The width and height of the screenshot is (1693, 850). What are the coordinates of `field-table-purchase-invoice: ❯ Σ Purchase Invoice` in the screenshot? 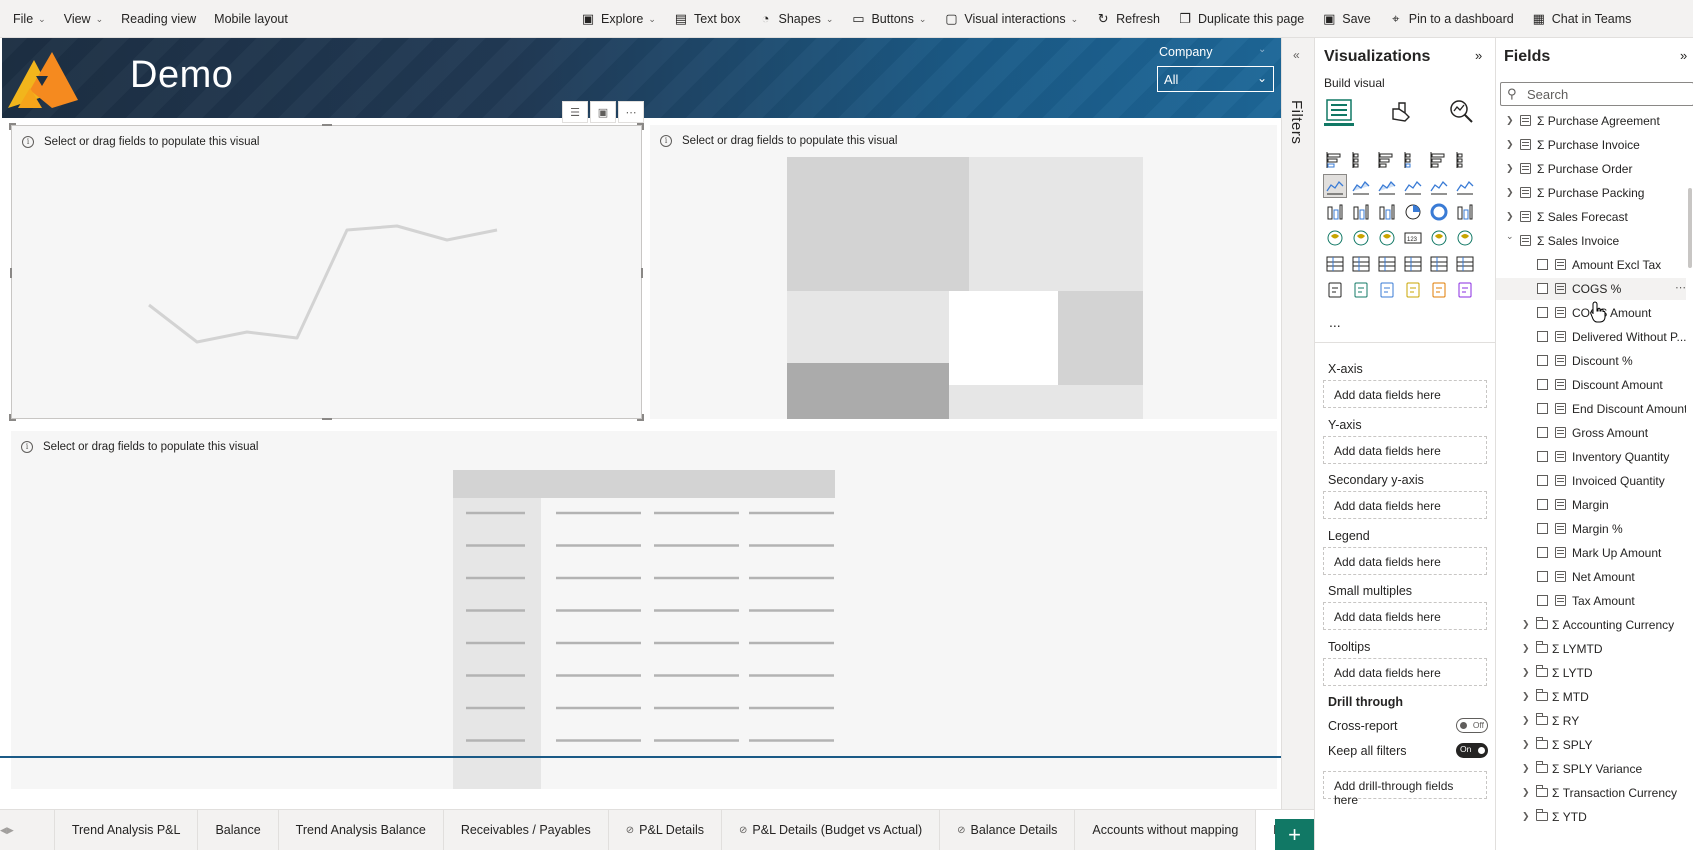 It's located at (1591, 145).